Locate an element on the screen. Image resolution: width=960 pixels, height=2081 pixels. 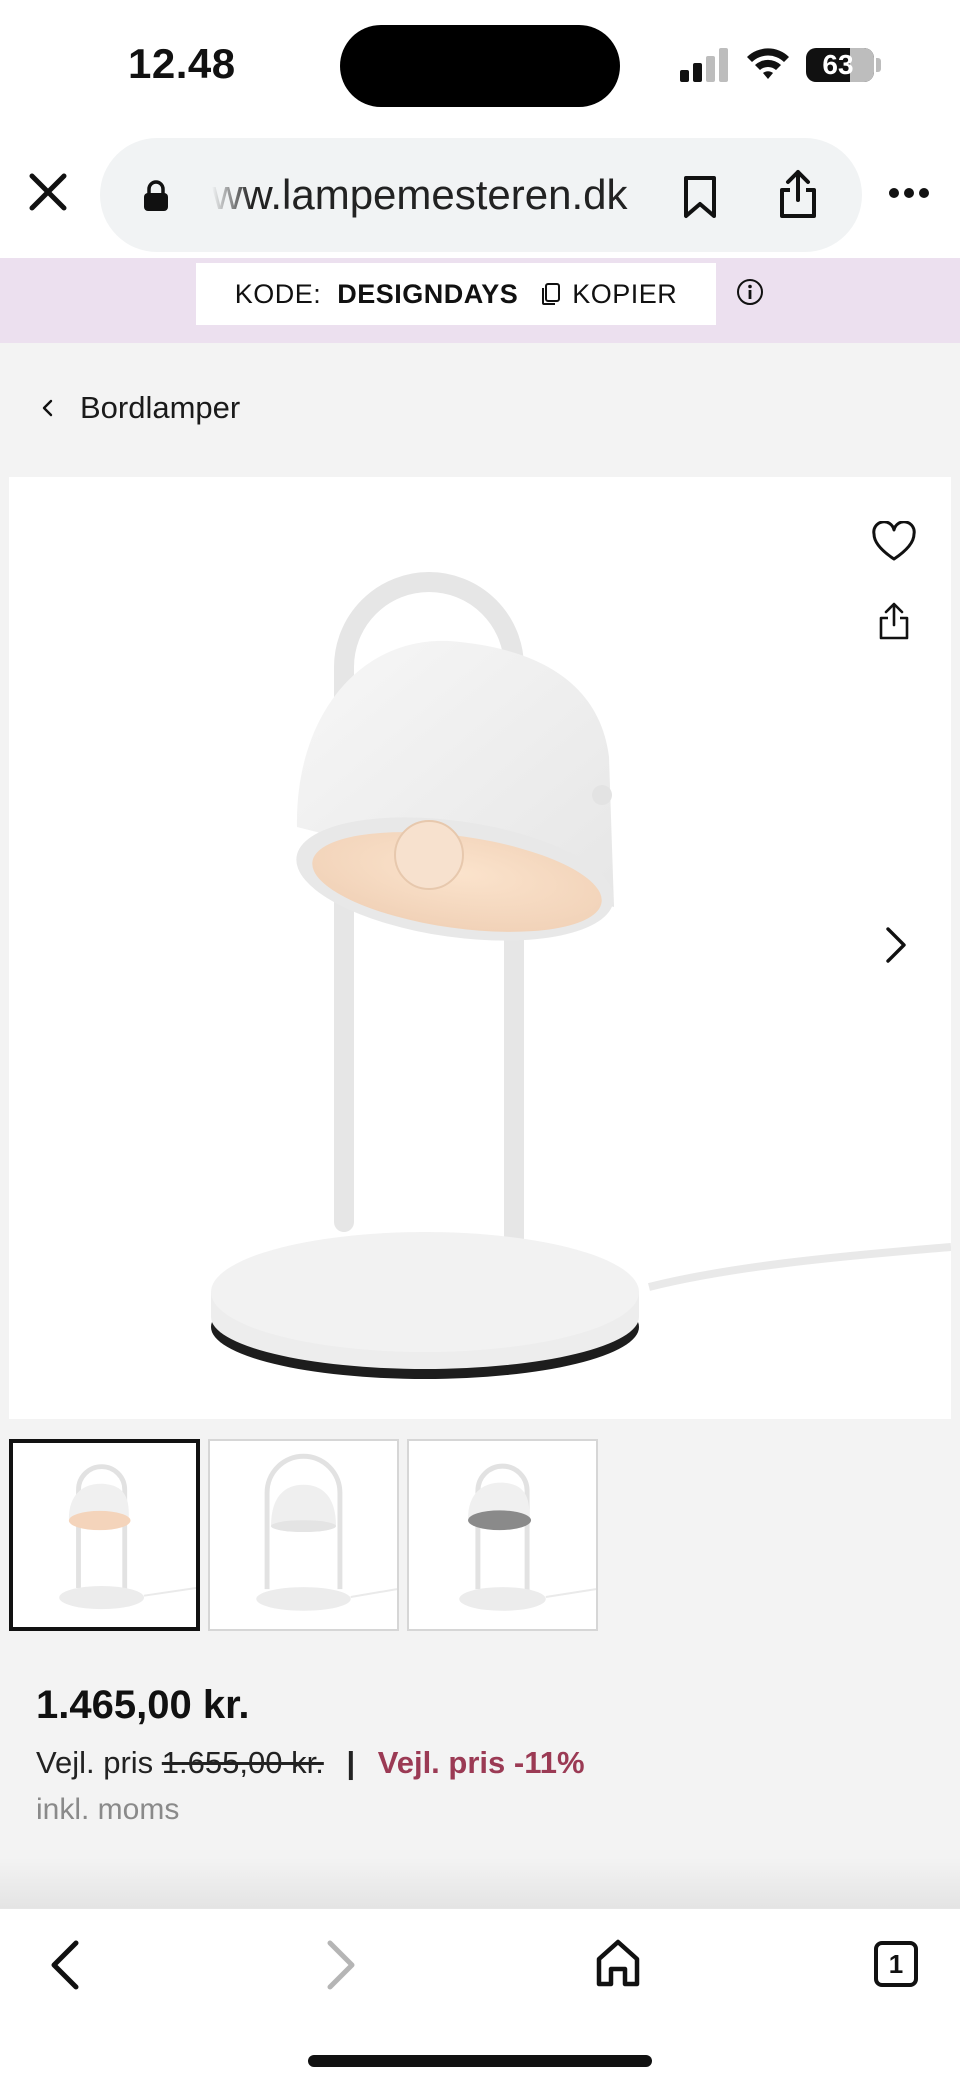
promo-code-box: KODE: DESIGNDAYS KOPIER is located at coordinates (456, 294).